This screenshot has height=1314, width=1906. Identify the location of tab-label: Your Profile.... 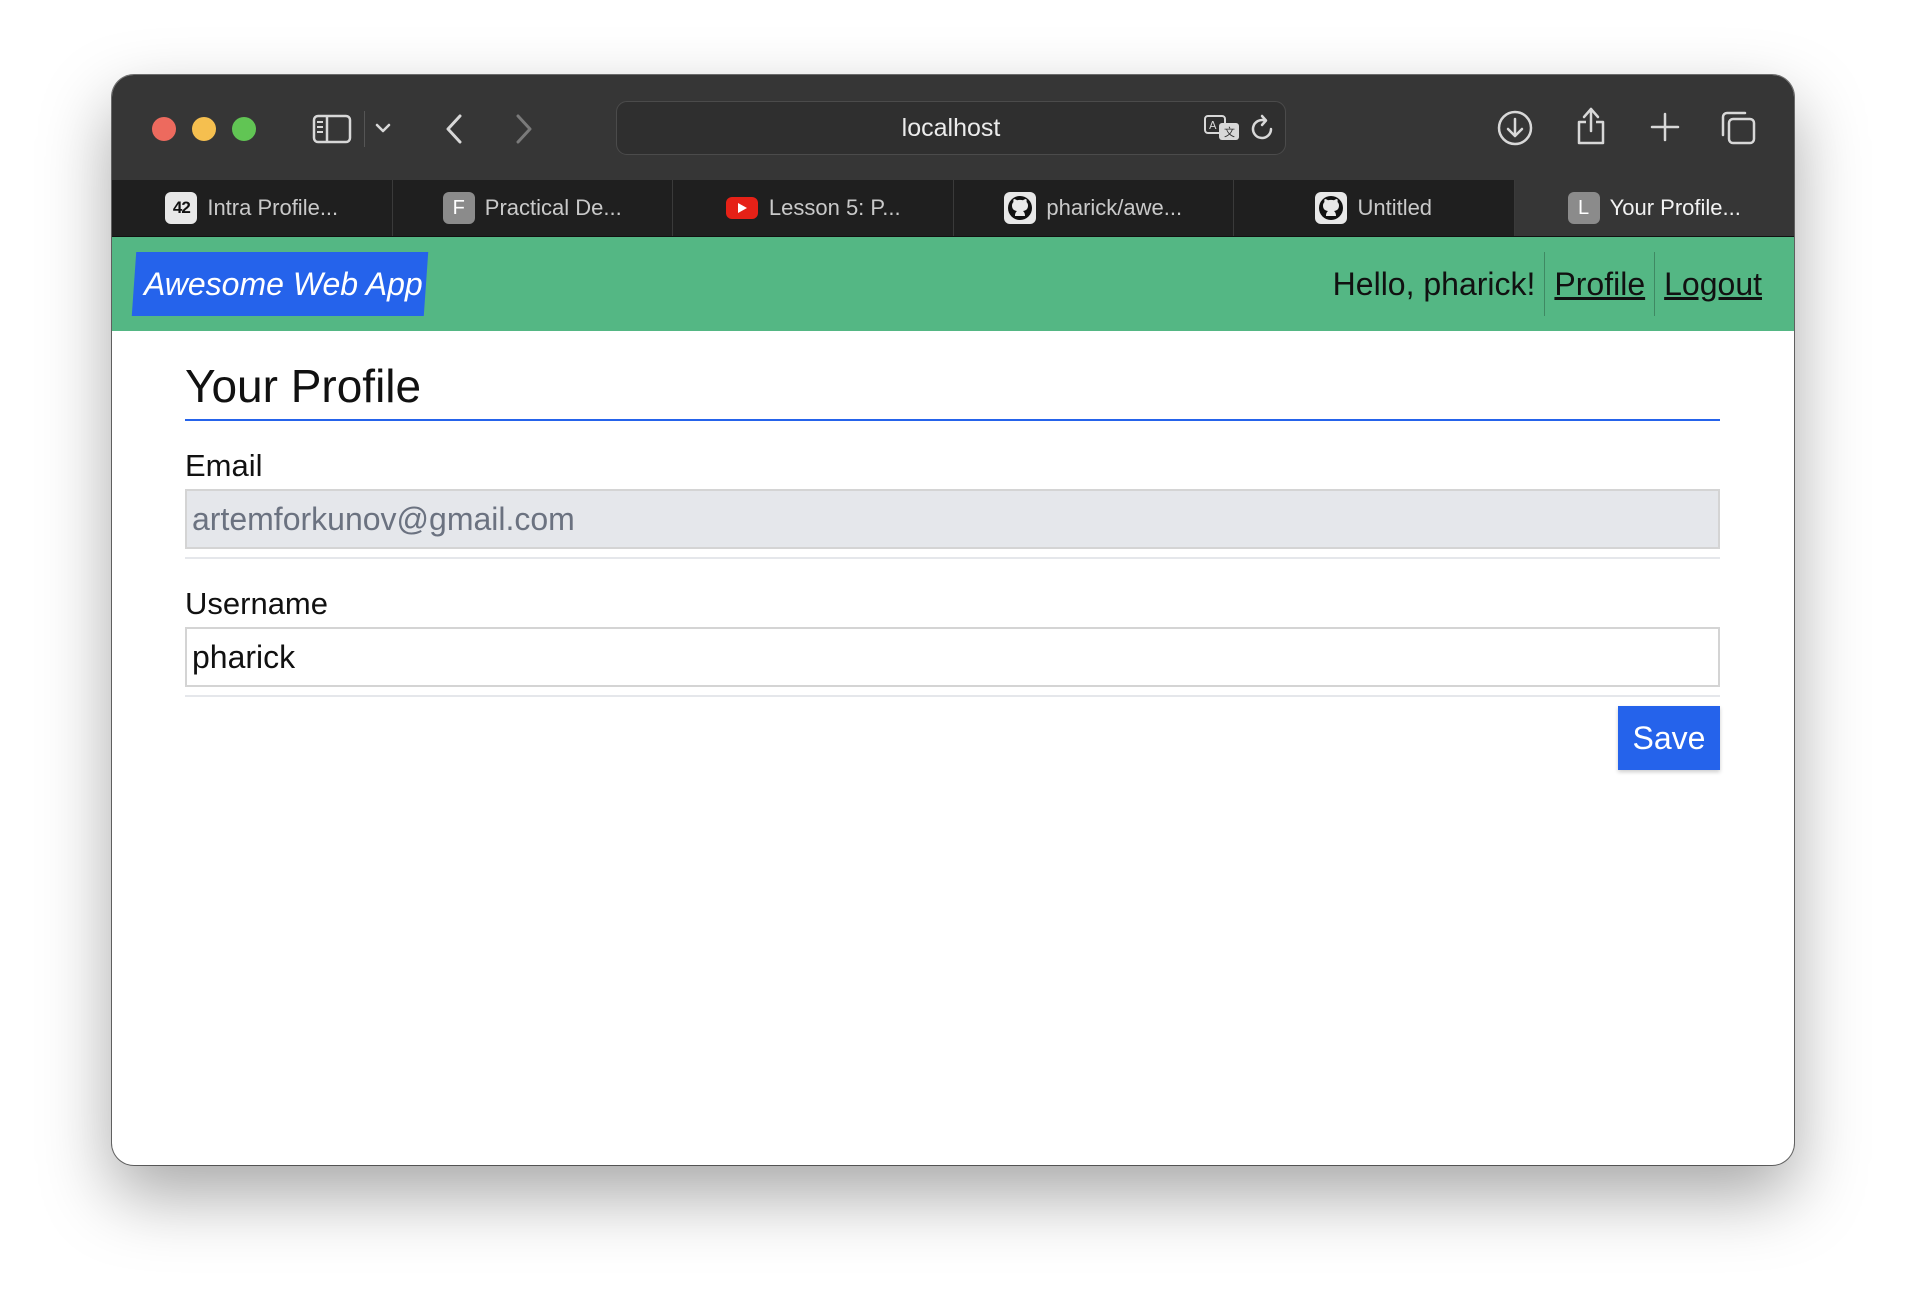
(1675, 207).